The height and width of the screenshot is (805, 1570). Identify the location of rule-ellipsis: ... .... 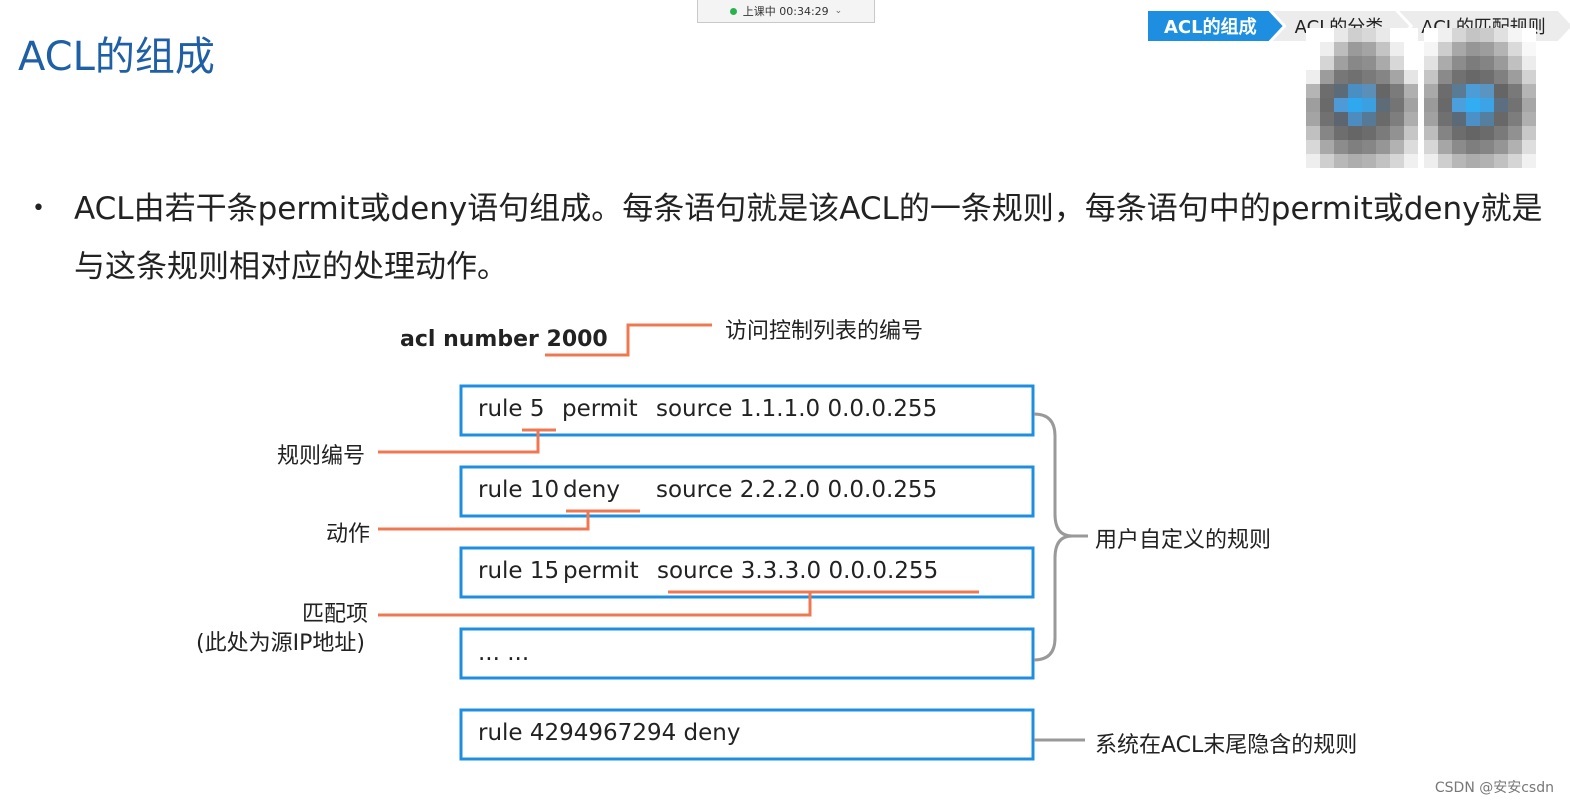
(504, 653).